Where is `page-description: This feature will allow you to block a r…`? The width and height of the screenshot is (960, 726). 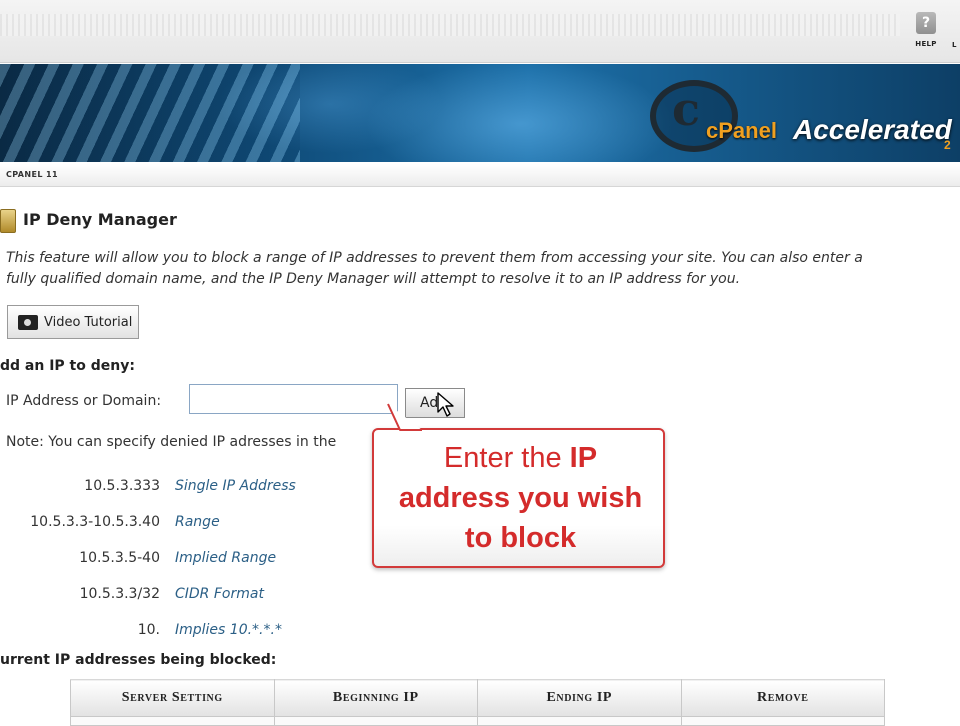 page-description: This feature will allow you to block a r… is located at coordinates (483, 269).